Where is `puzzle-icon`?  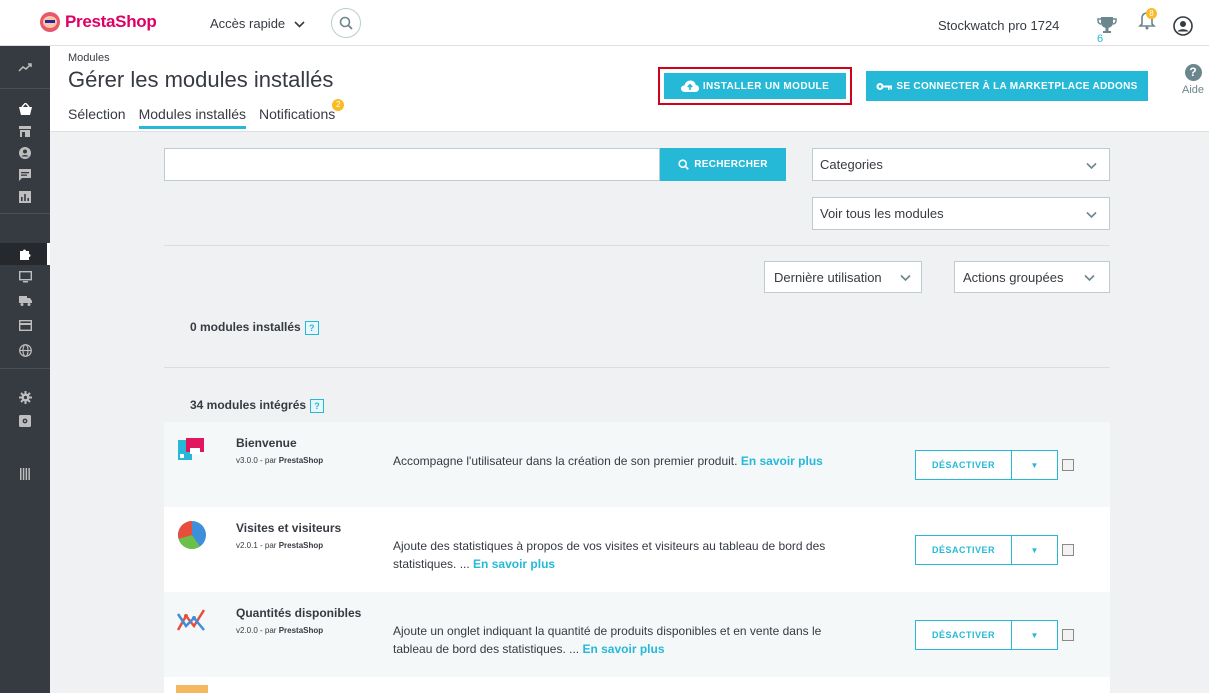
puzzle-icon is located at coordinates (24, 254).